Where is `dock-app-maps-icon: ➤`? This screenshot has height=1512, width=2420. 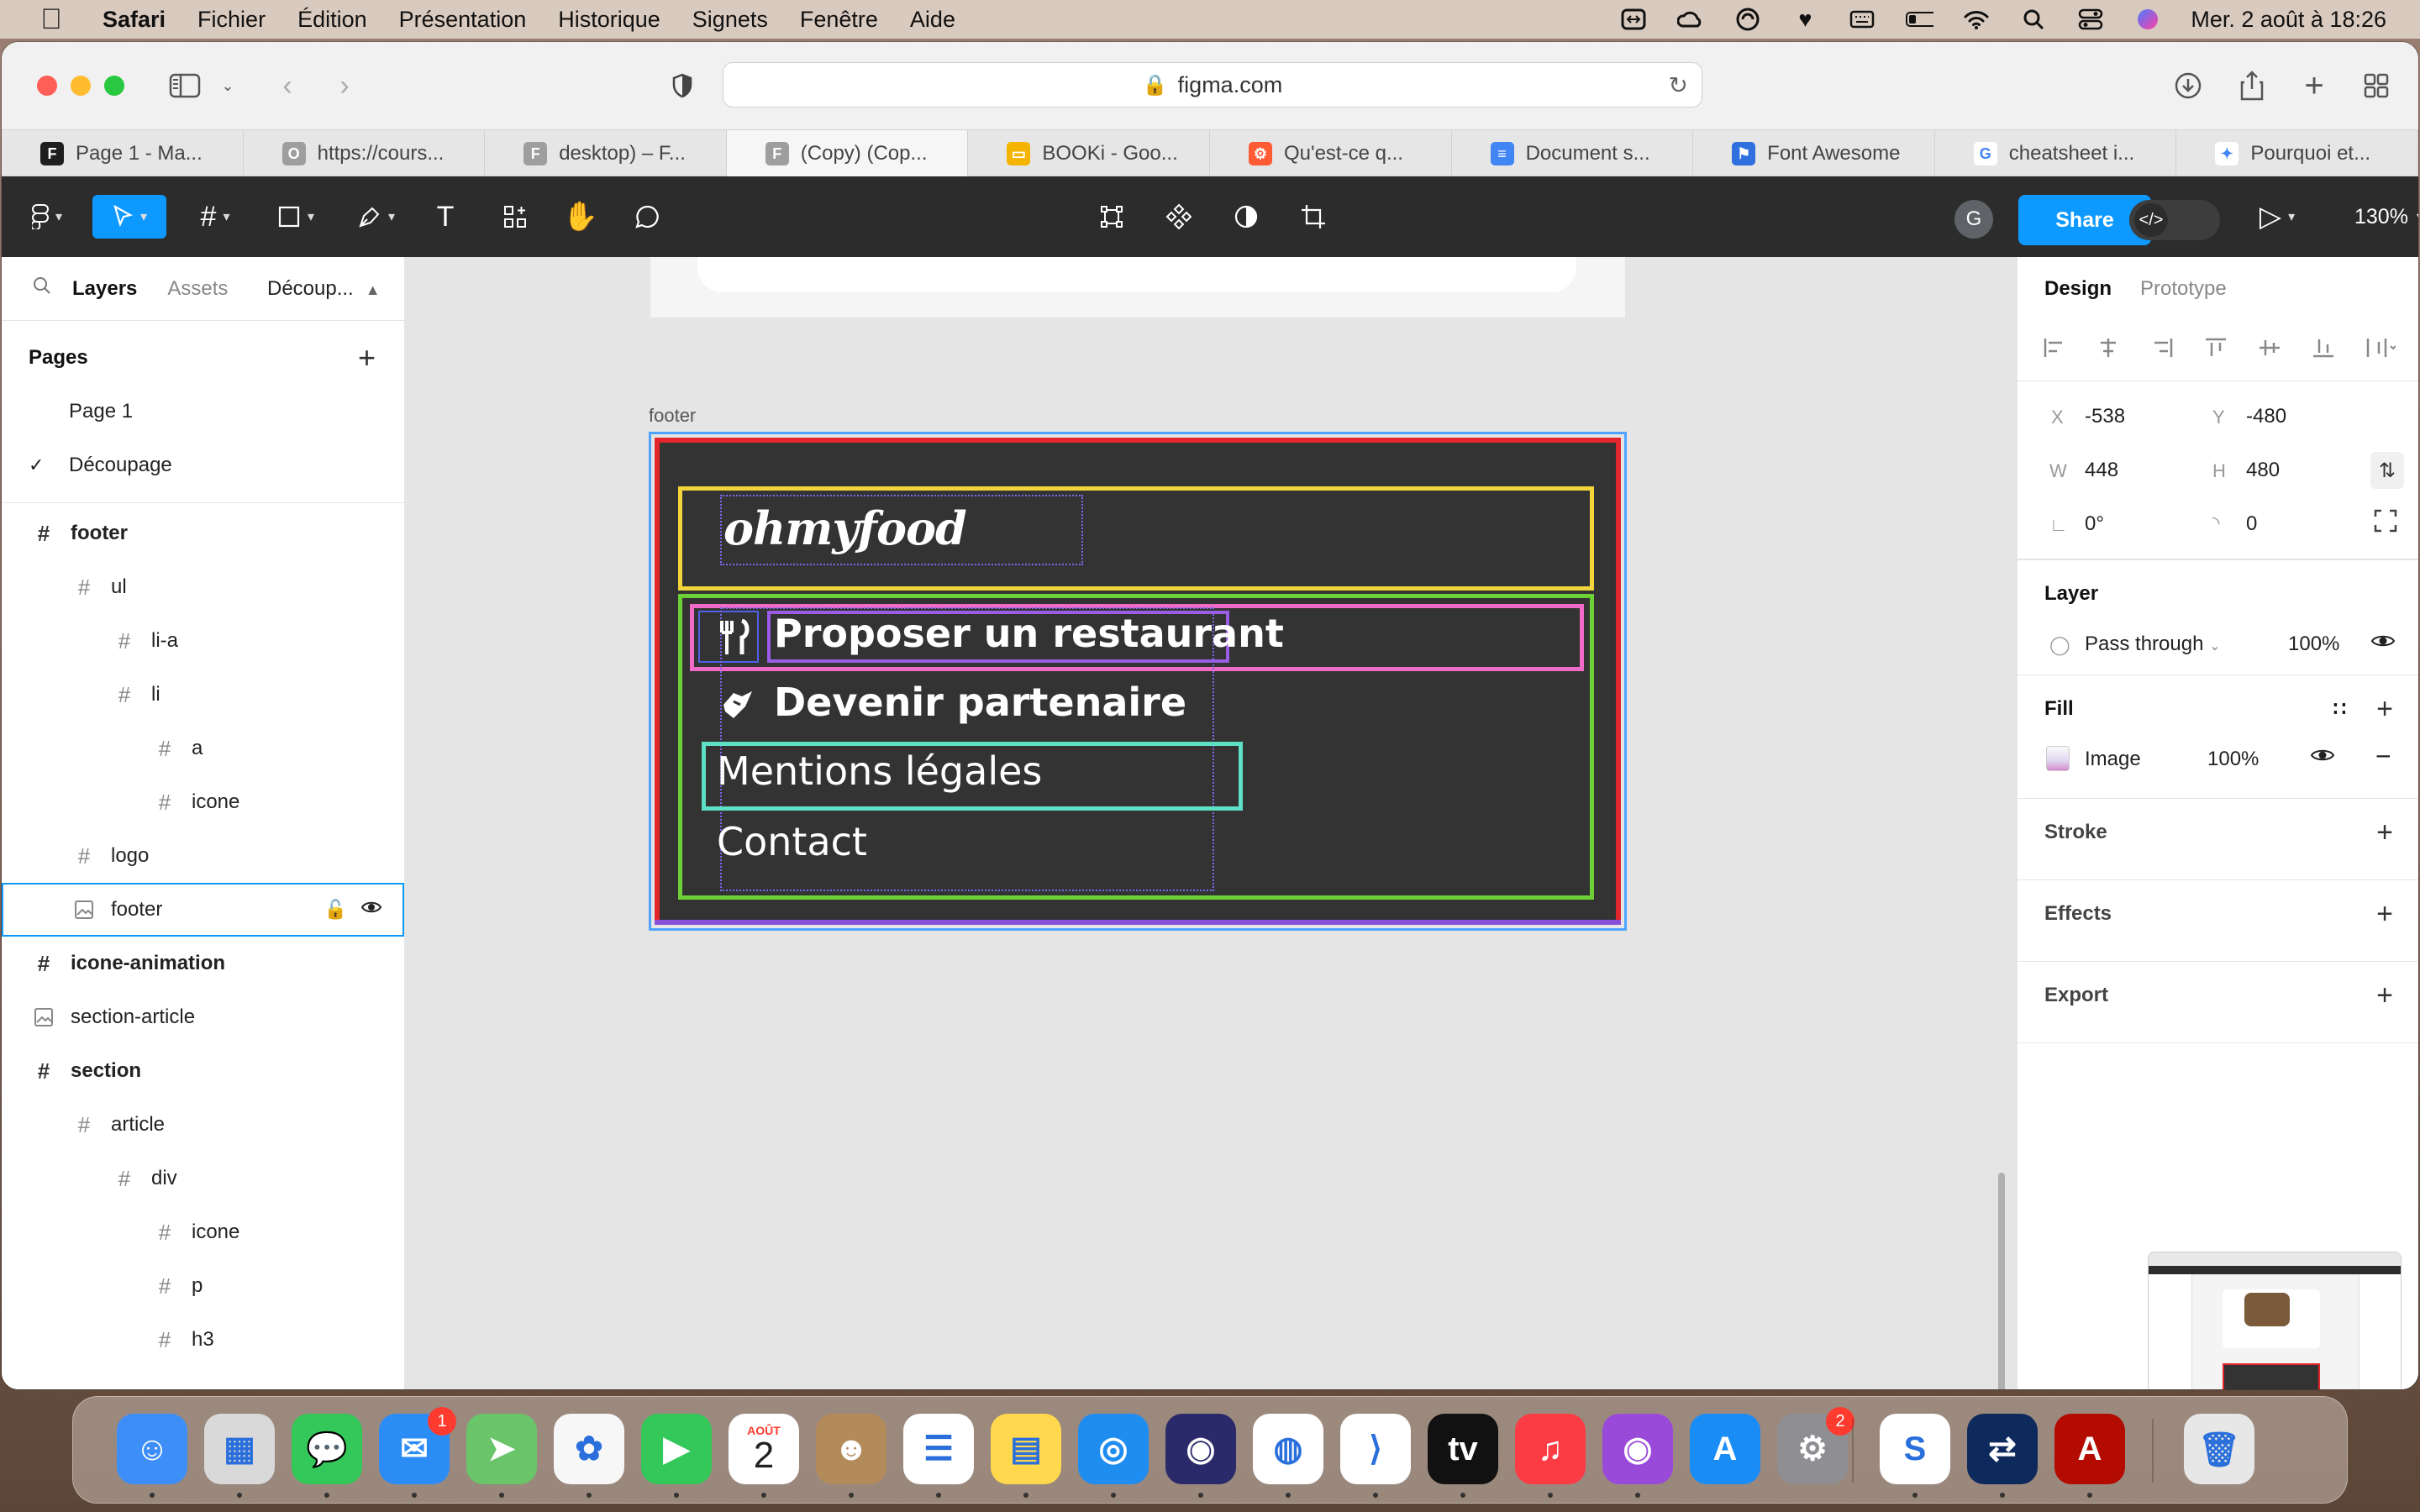 dock-app-maps-icon: ➤ is located at coordinates (501, 1449).